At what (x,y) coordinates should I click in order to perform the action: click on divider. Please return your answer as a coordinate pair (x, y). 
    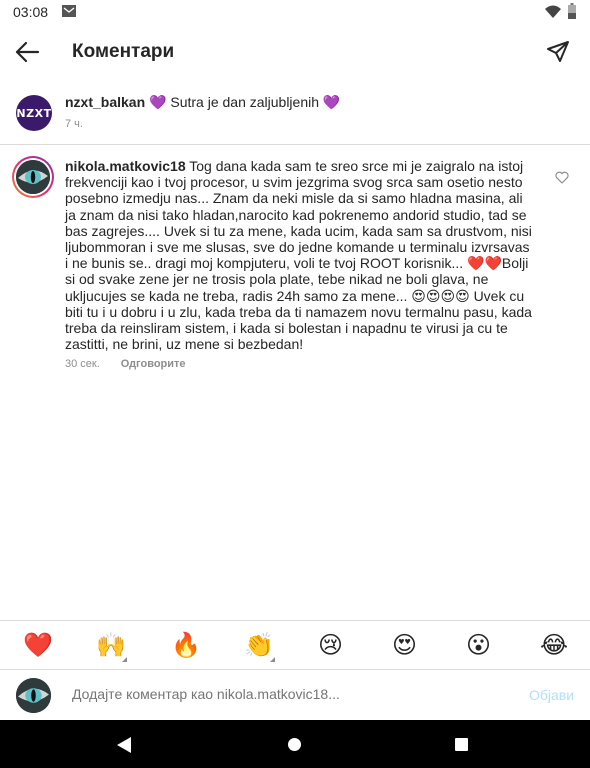
    Looking at the image, I should click on (295, 144).